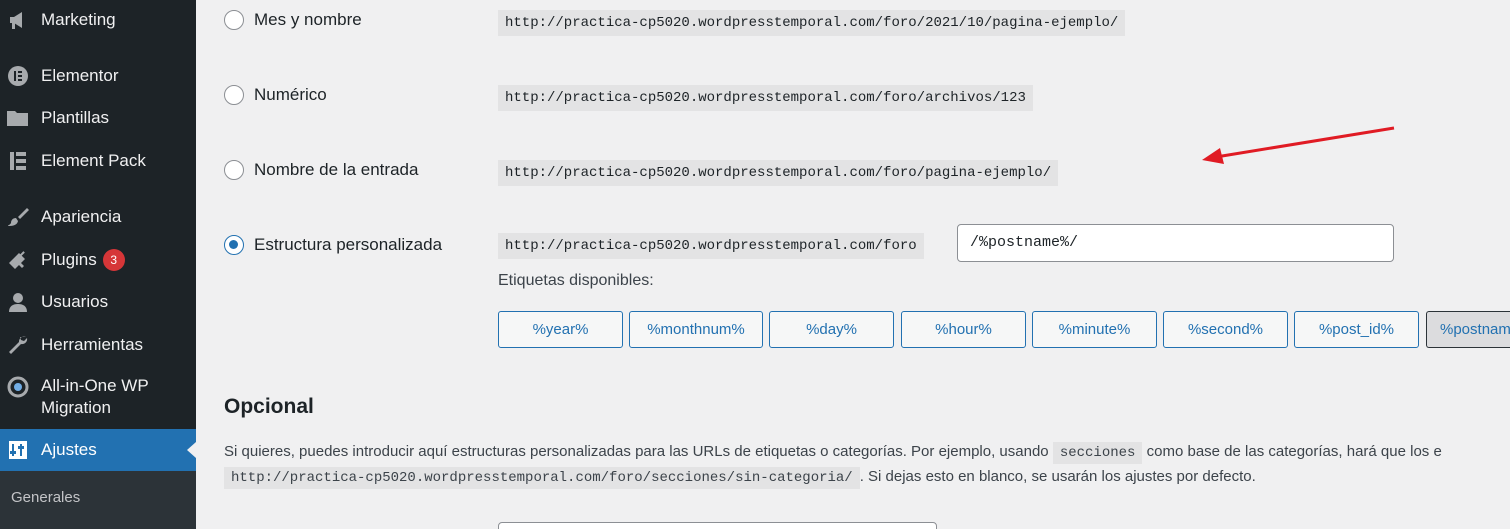 The image size is (1510, 529). What do you see at coordinates (75, 117) in the screenshot?
I see `sidebar-item-label: Plantillas` at bounding box center [75, 117].